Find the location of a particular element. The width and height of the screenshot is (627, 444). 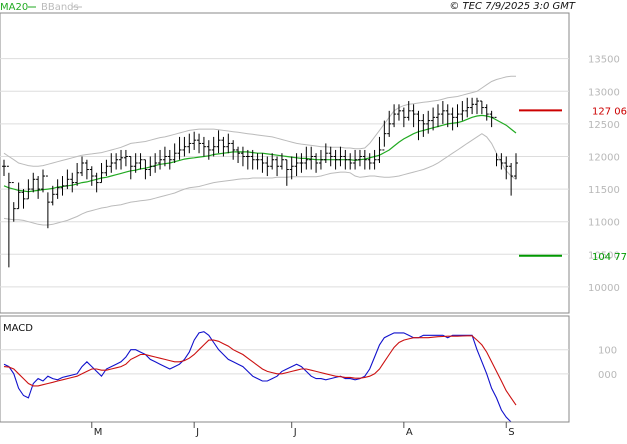

resistance-level-label: 127 06 is located at coordinates (609, 111).